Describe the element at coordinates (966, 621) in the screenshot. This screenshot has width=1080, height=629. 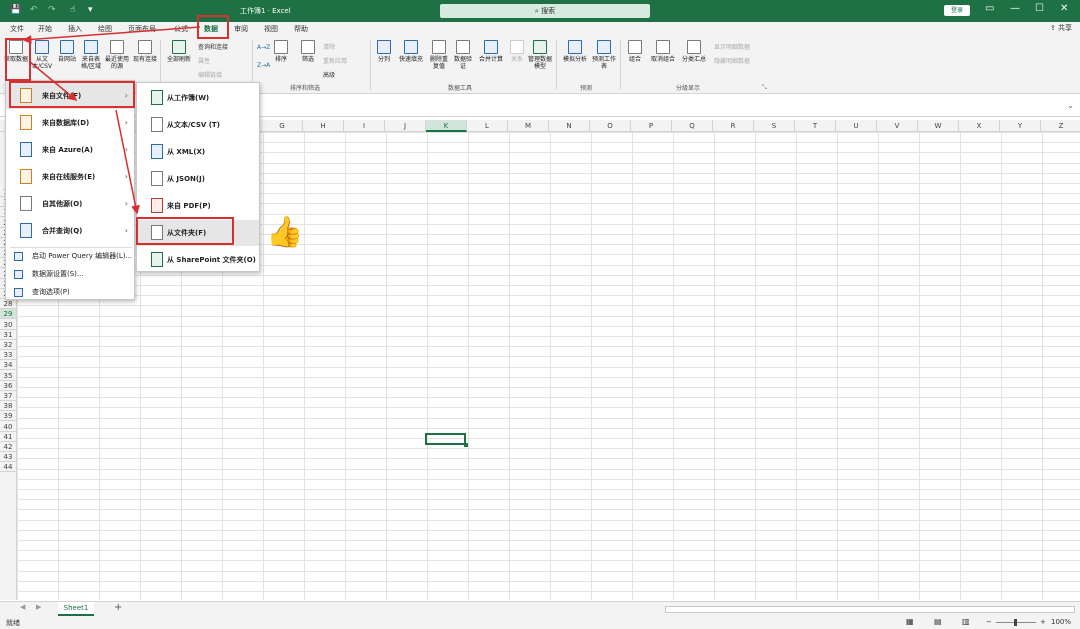
I see `page-break-view-icon: ▥` at that location.